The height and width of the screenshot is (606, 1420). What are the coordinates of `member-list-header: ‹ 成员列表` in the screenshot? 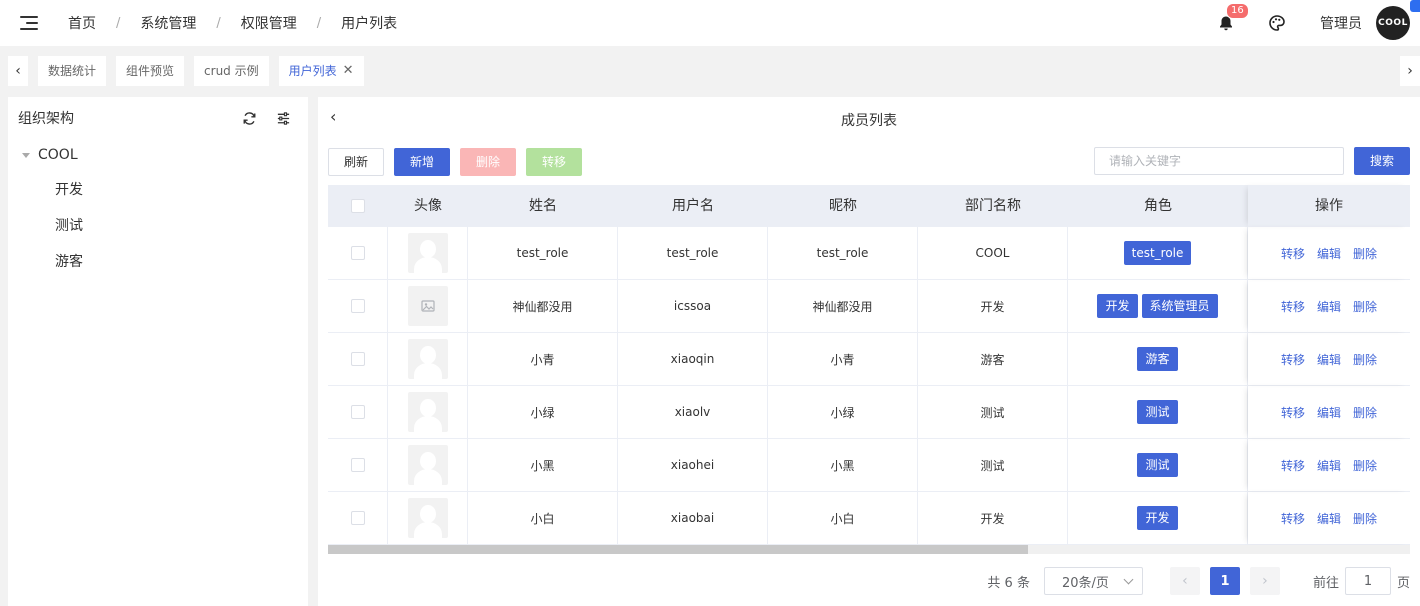 It's located at (869, 118).